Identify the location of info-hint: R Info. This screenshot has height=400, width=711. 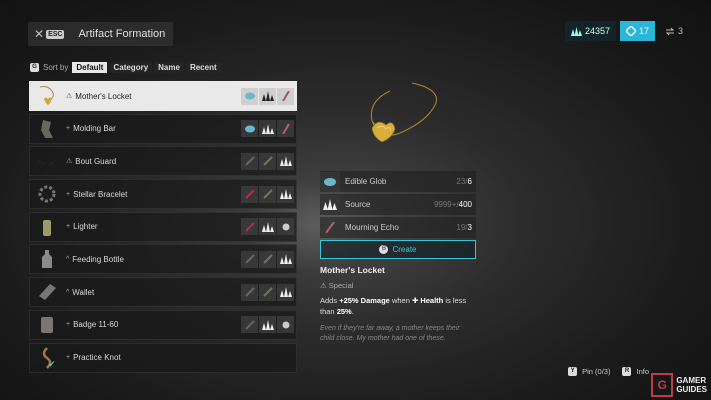
(635, 371).